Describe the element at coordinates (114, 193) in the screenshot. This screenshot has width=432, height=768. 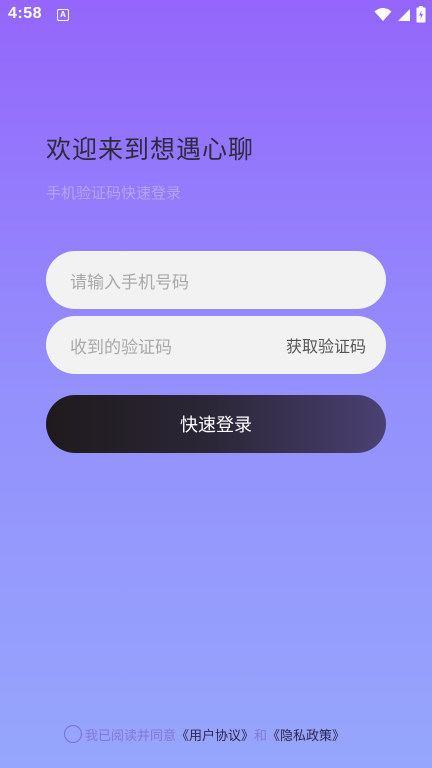
I see `page-subtitle: 手机验证码快速登录` at that location.